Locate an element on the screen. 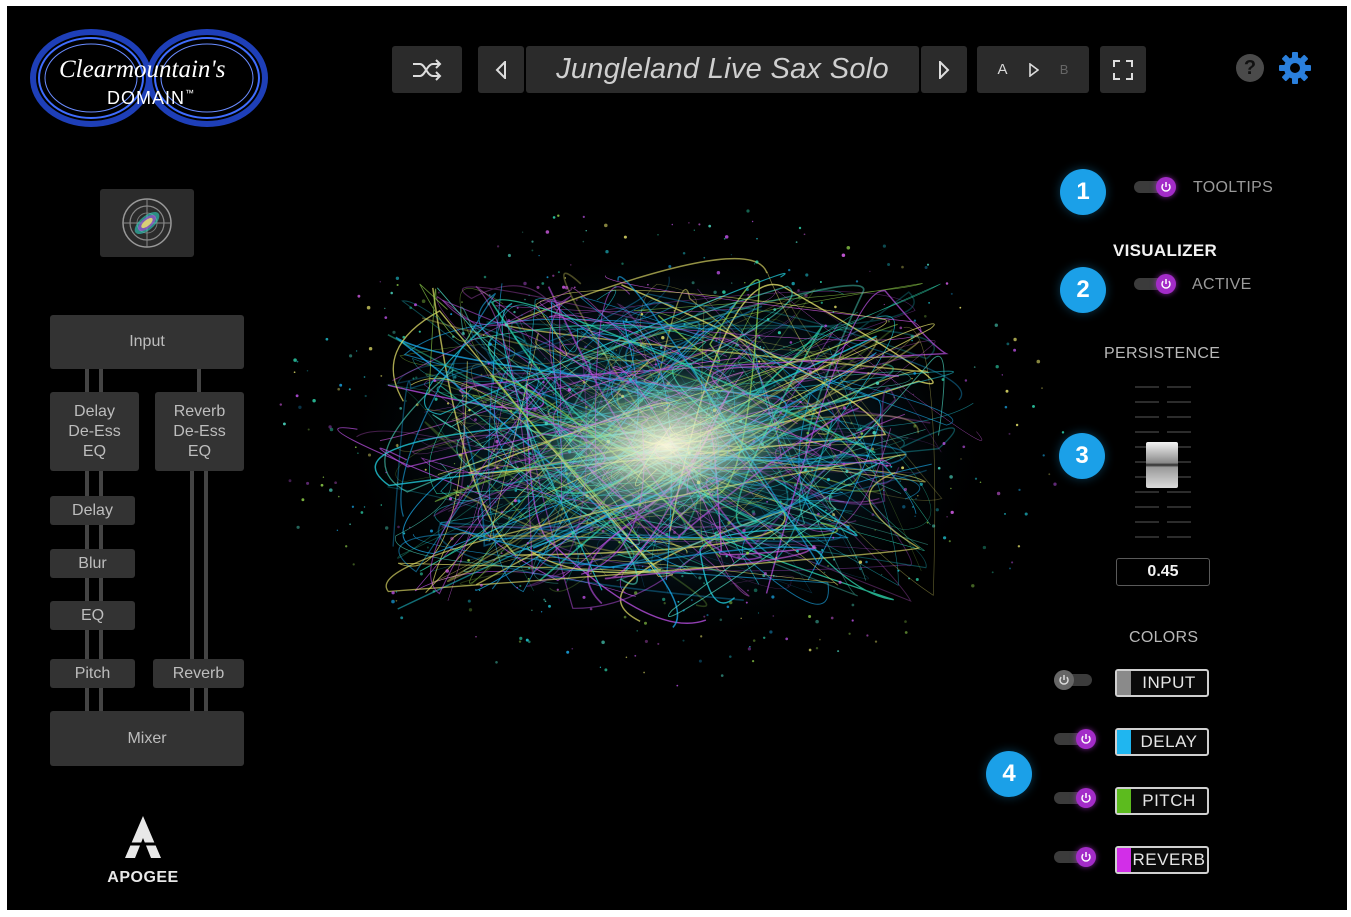  apogee-wordmark: APOGEE is located at coordinates (143, 877).